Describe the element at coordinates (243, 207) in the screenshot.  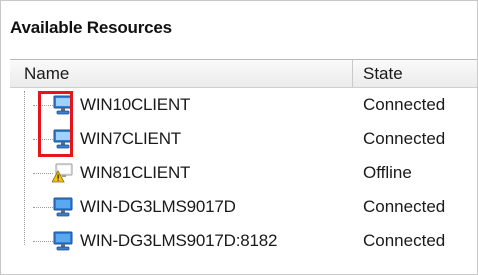
I see `resource-row: WIN-DG3LMS9017D Connected` at that location.